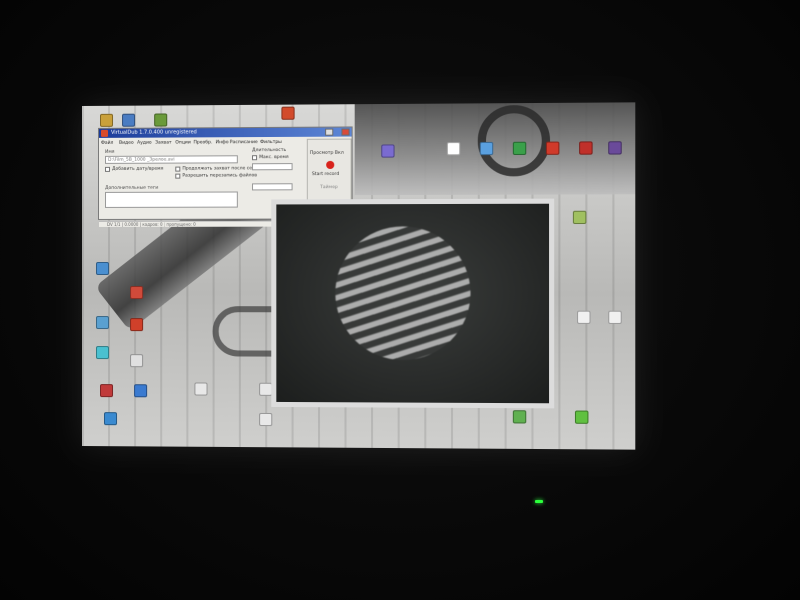 The height and width of the screenshot is (600, 800). What do you see at coordinates (178, 176) in the screenshot?
I see `overwrite-checkbox` at bounding box center [178, 176].